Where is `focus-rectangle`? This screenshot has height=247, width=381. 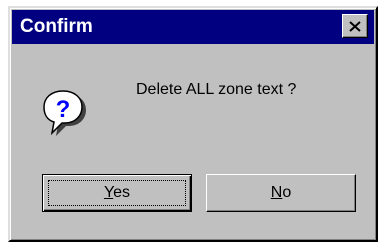 focus-rectangle is located at coordinates (117, 193).